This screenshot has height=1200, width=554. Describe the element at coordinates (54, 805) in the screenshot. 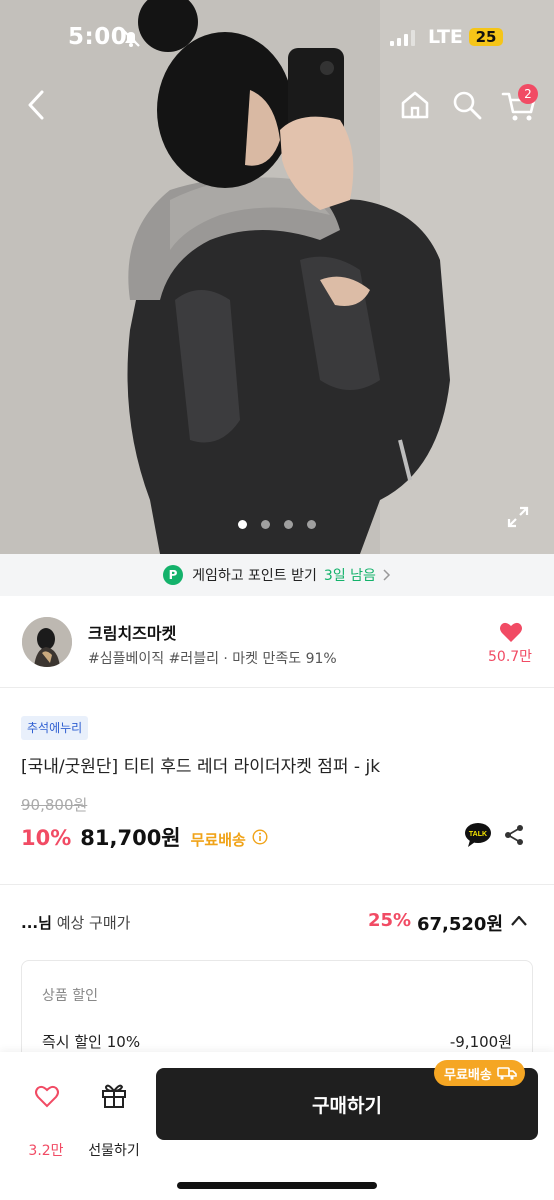

I see `original-price: 90,800원` at that location.